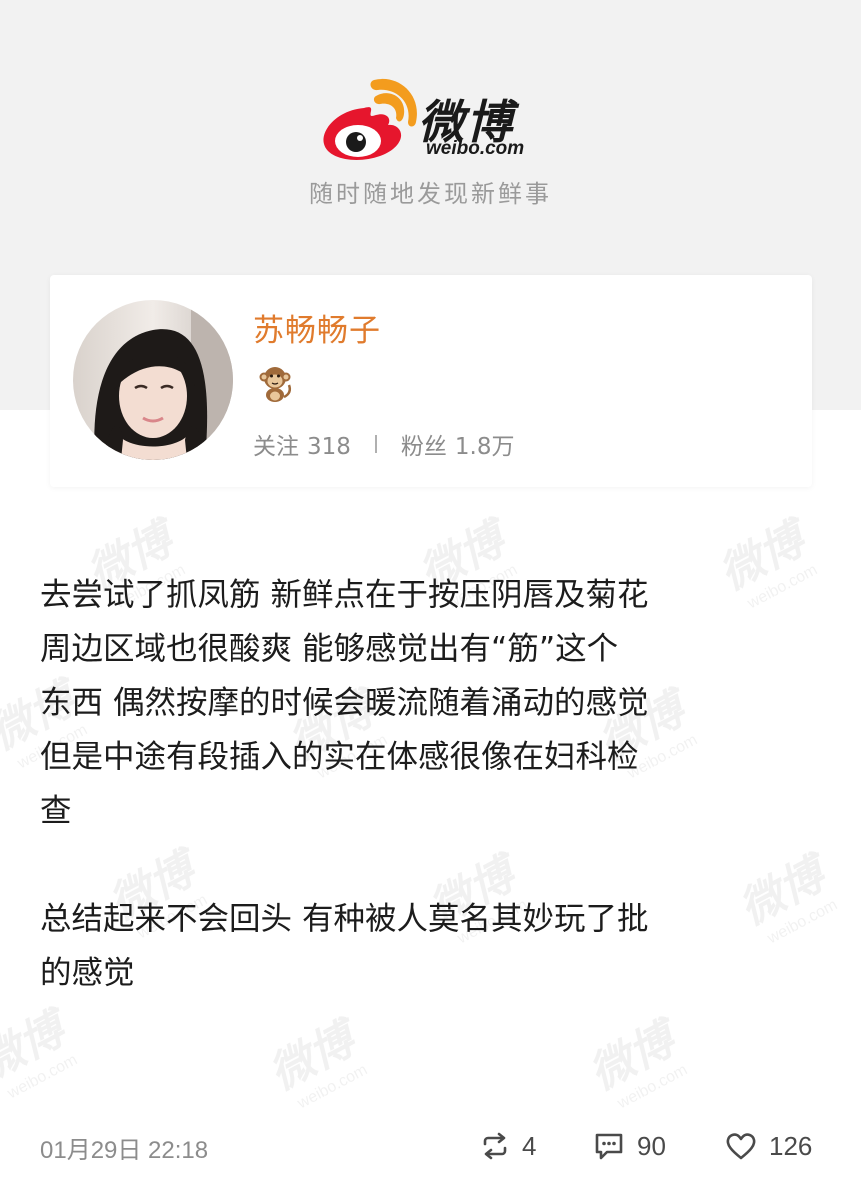 The height and width of the screenshot is (1200, 861). I want to click on post-line: 东西 偶然按摩的时候会暖流随着涌动的感觉, so click(344, 703).